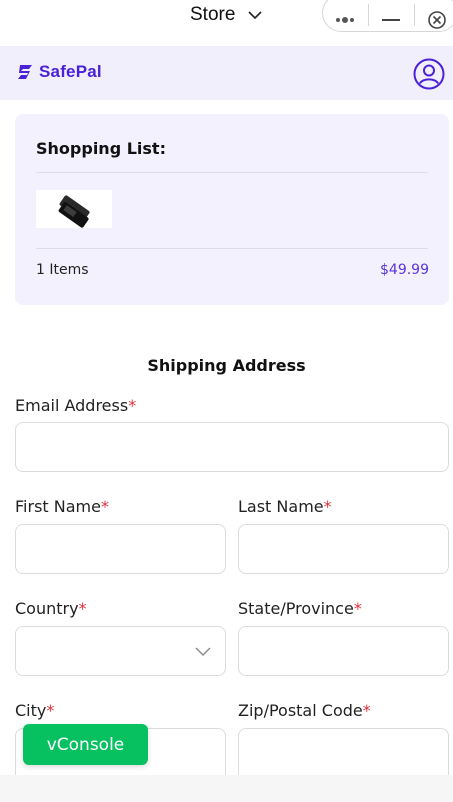 This screenshot has height=802, width=453. I want to click on bottom-band, so click(226, 788).